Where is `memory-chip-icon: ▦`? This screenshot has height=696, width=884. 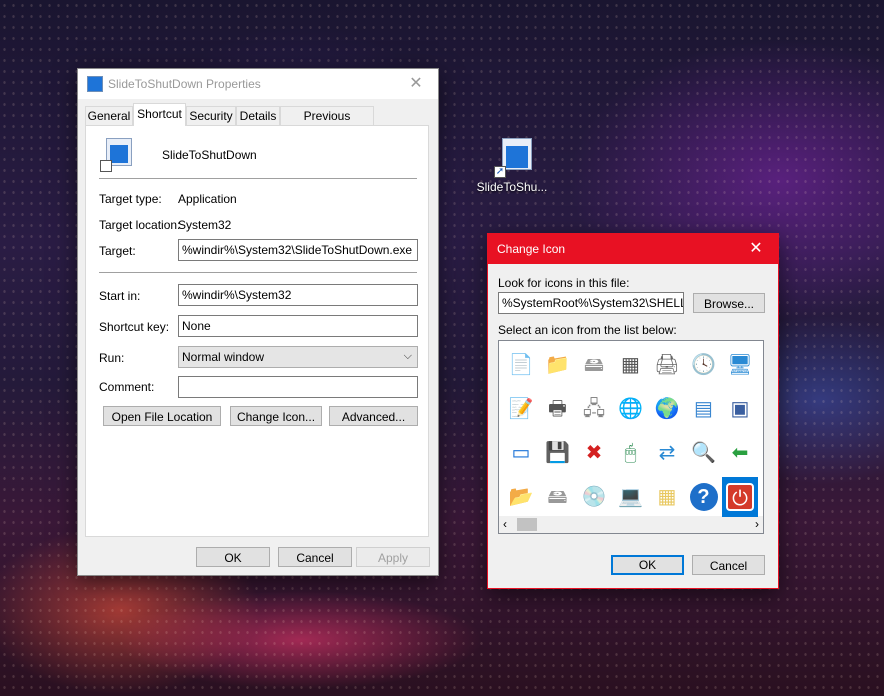 memory-chip-icon: ▦ is located at coordinates (631, 365).